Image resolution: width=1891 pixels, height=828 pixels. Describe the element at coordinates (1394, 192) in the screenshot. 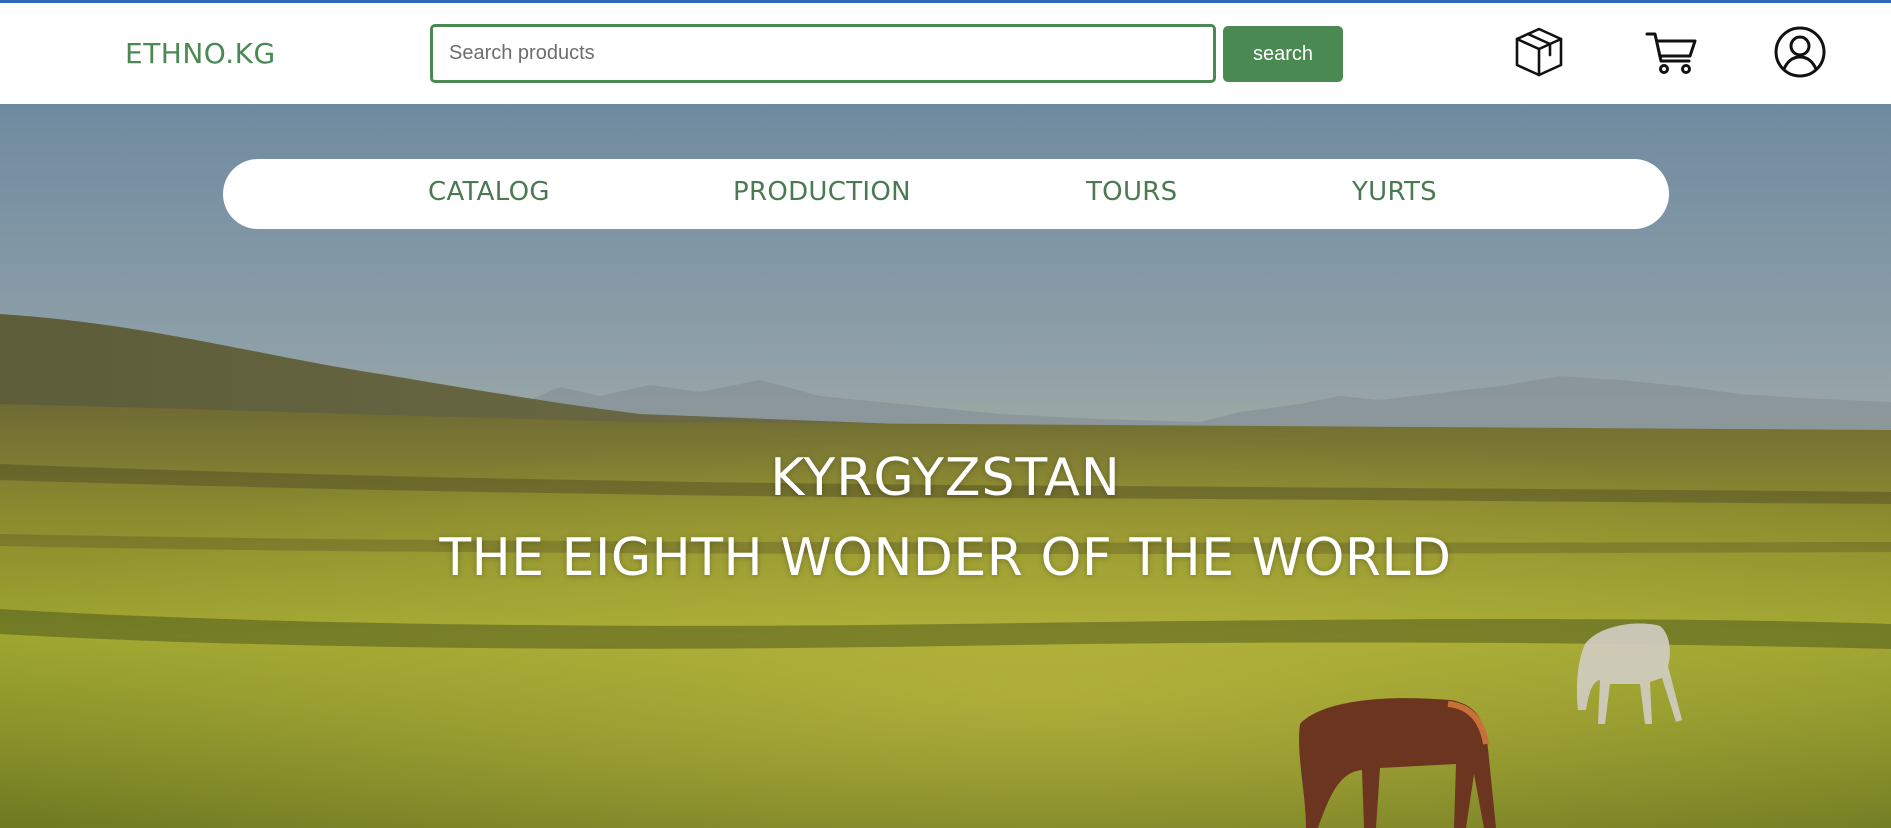

I see `nav-item-yurts: YURTS` at that location.